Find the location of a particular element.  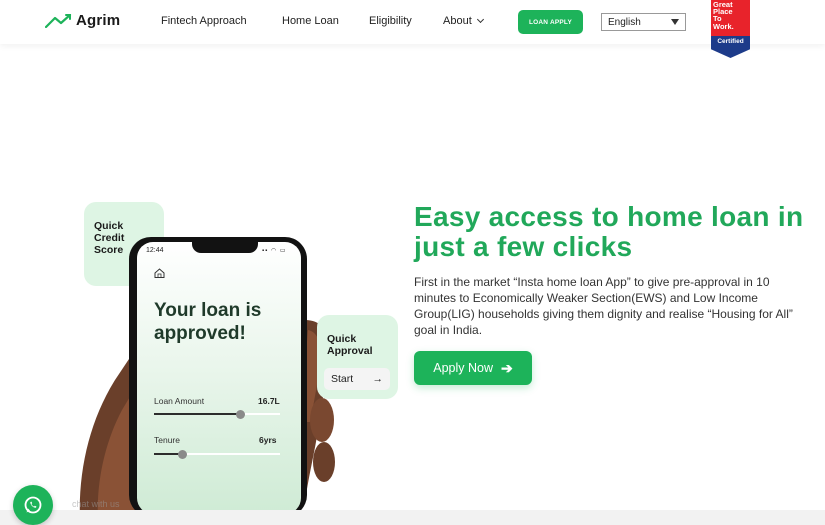

loan-amount-thumb is located at coordinates (241, 414).